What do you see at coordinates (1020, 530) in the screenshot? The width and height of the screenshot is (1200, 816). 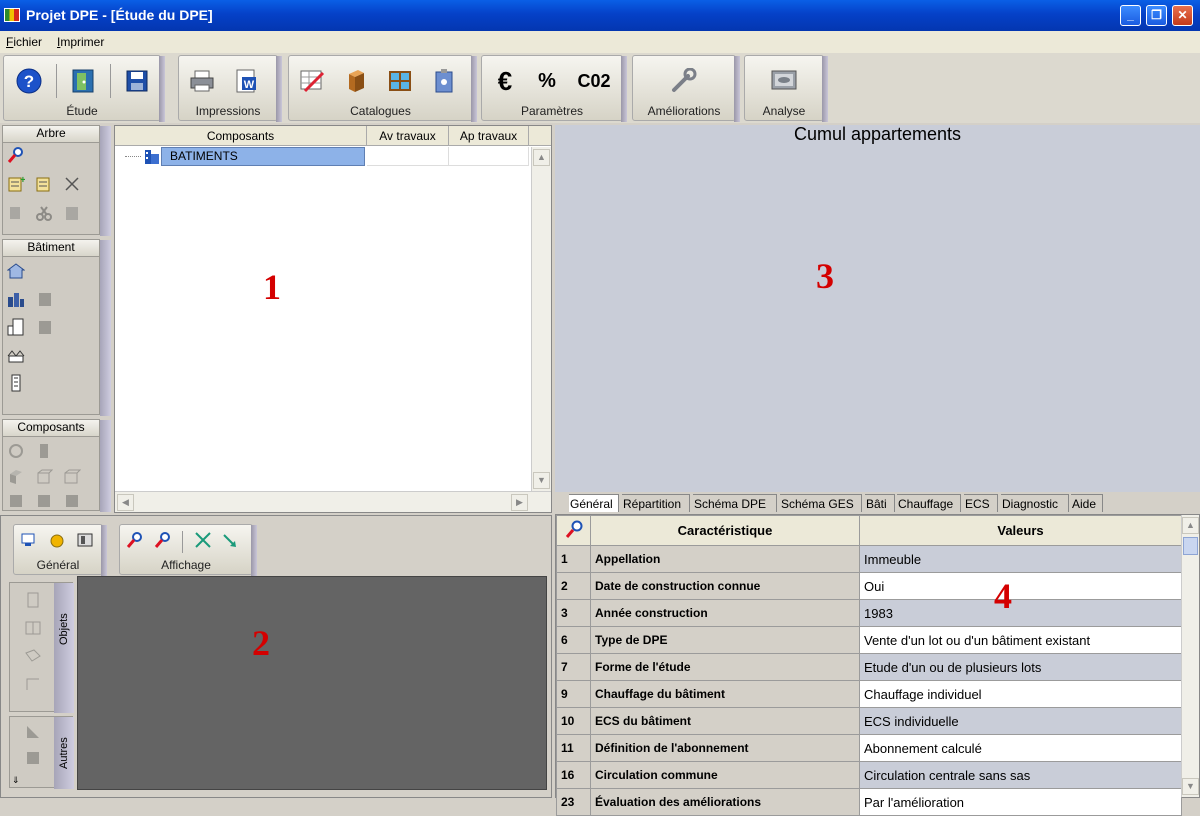 I see `column-header-valeurs: Valeurs` at bounding box center [1020, 530].